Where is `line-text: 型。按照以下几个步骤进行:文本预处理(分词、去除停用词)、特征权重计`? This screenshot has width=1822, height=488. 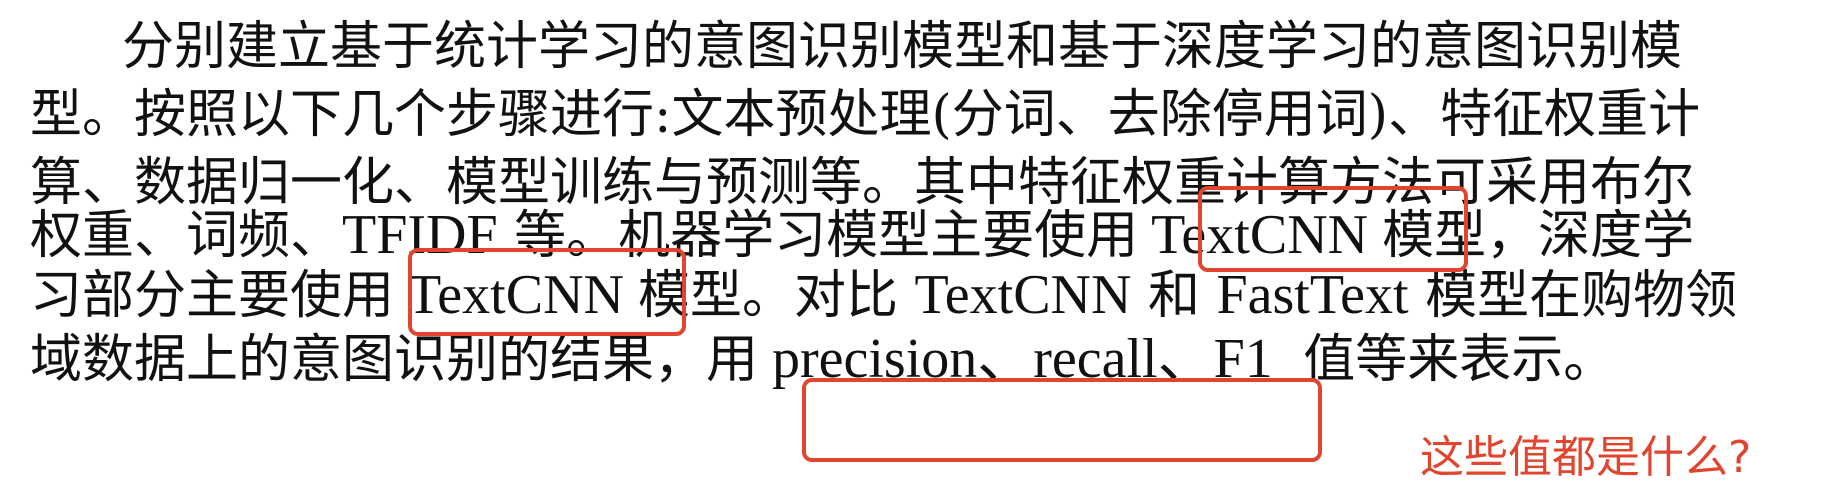 line-text: 型。按照以下几个步骤进行:文本预处理(分词、去除停用词)、特征权重计 is located at coordinates (865, 115).